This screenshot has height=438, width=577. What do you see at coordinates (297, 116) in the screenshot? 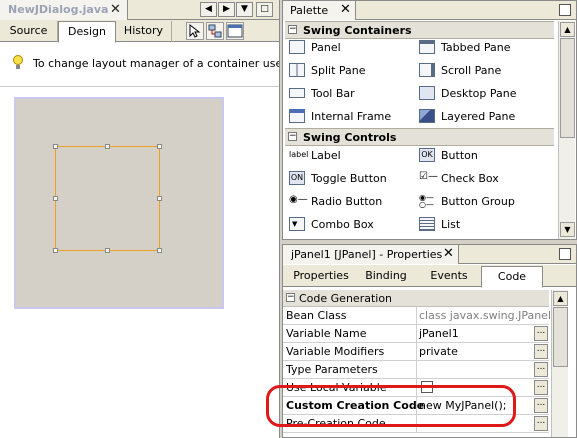
I see `internal-frame-icon` at bounding box center [297, 116].